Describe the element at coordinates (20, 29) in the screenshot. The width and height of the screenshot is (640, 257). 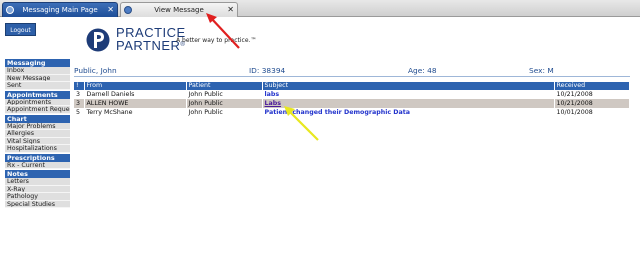
I see `logout-button: Logout` at that location.